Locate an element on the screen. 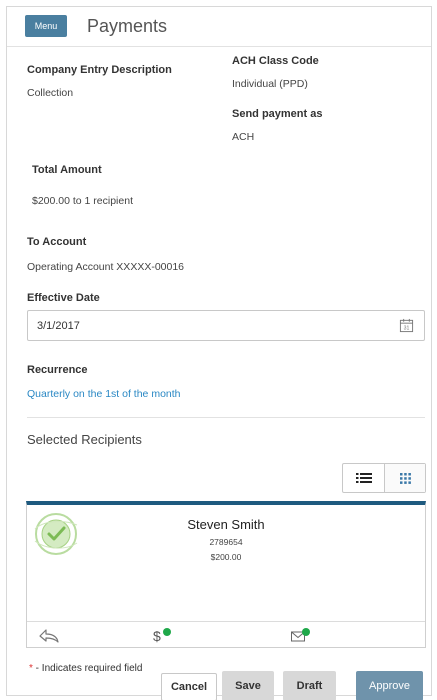  list-view-button is located at coordinates (363, 478).